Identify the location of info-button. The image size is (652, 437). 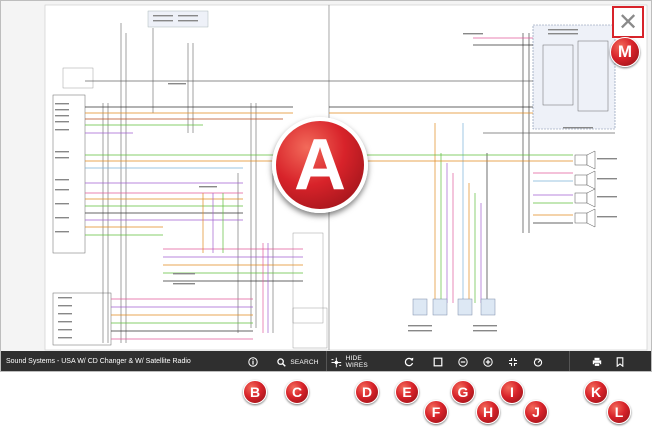
(253, 361).